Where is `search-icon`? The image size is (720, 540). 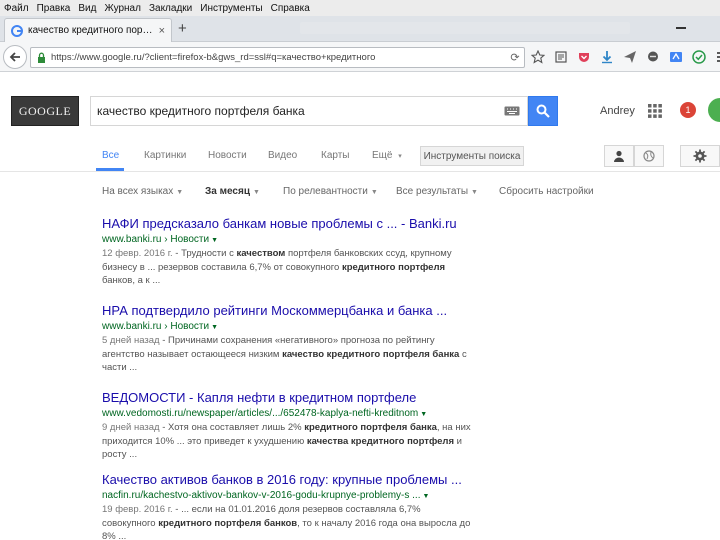 search-icon is located at coordinates (543, 111).